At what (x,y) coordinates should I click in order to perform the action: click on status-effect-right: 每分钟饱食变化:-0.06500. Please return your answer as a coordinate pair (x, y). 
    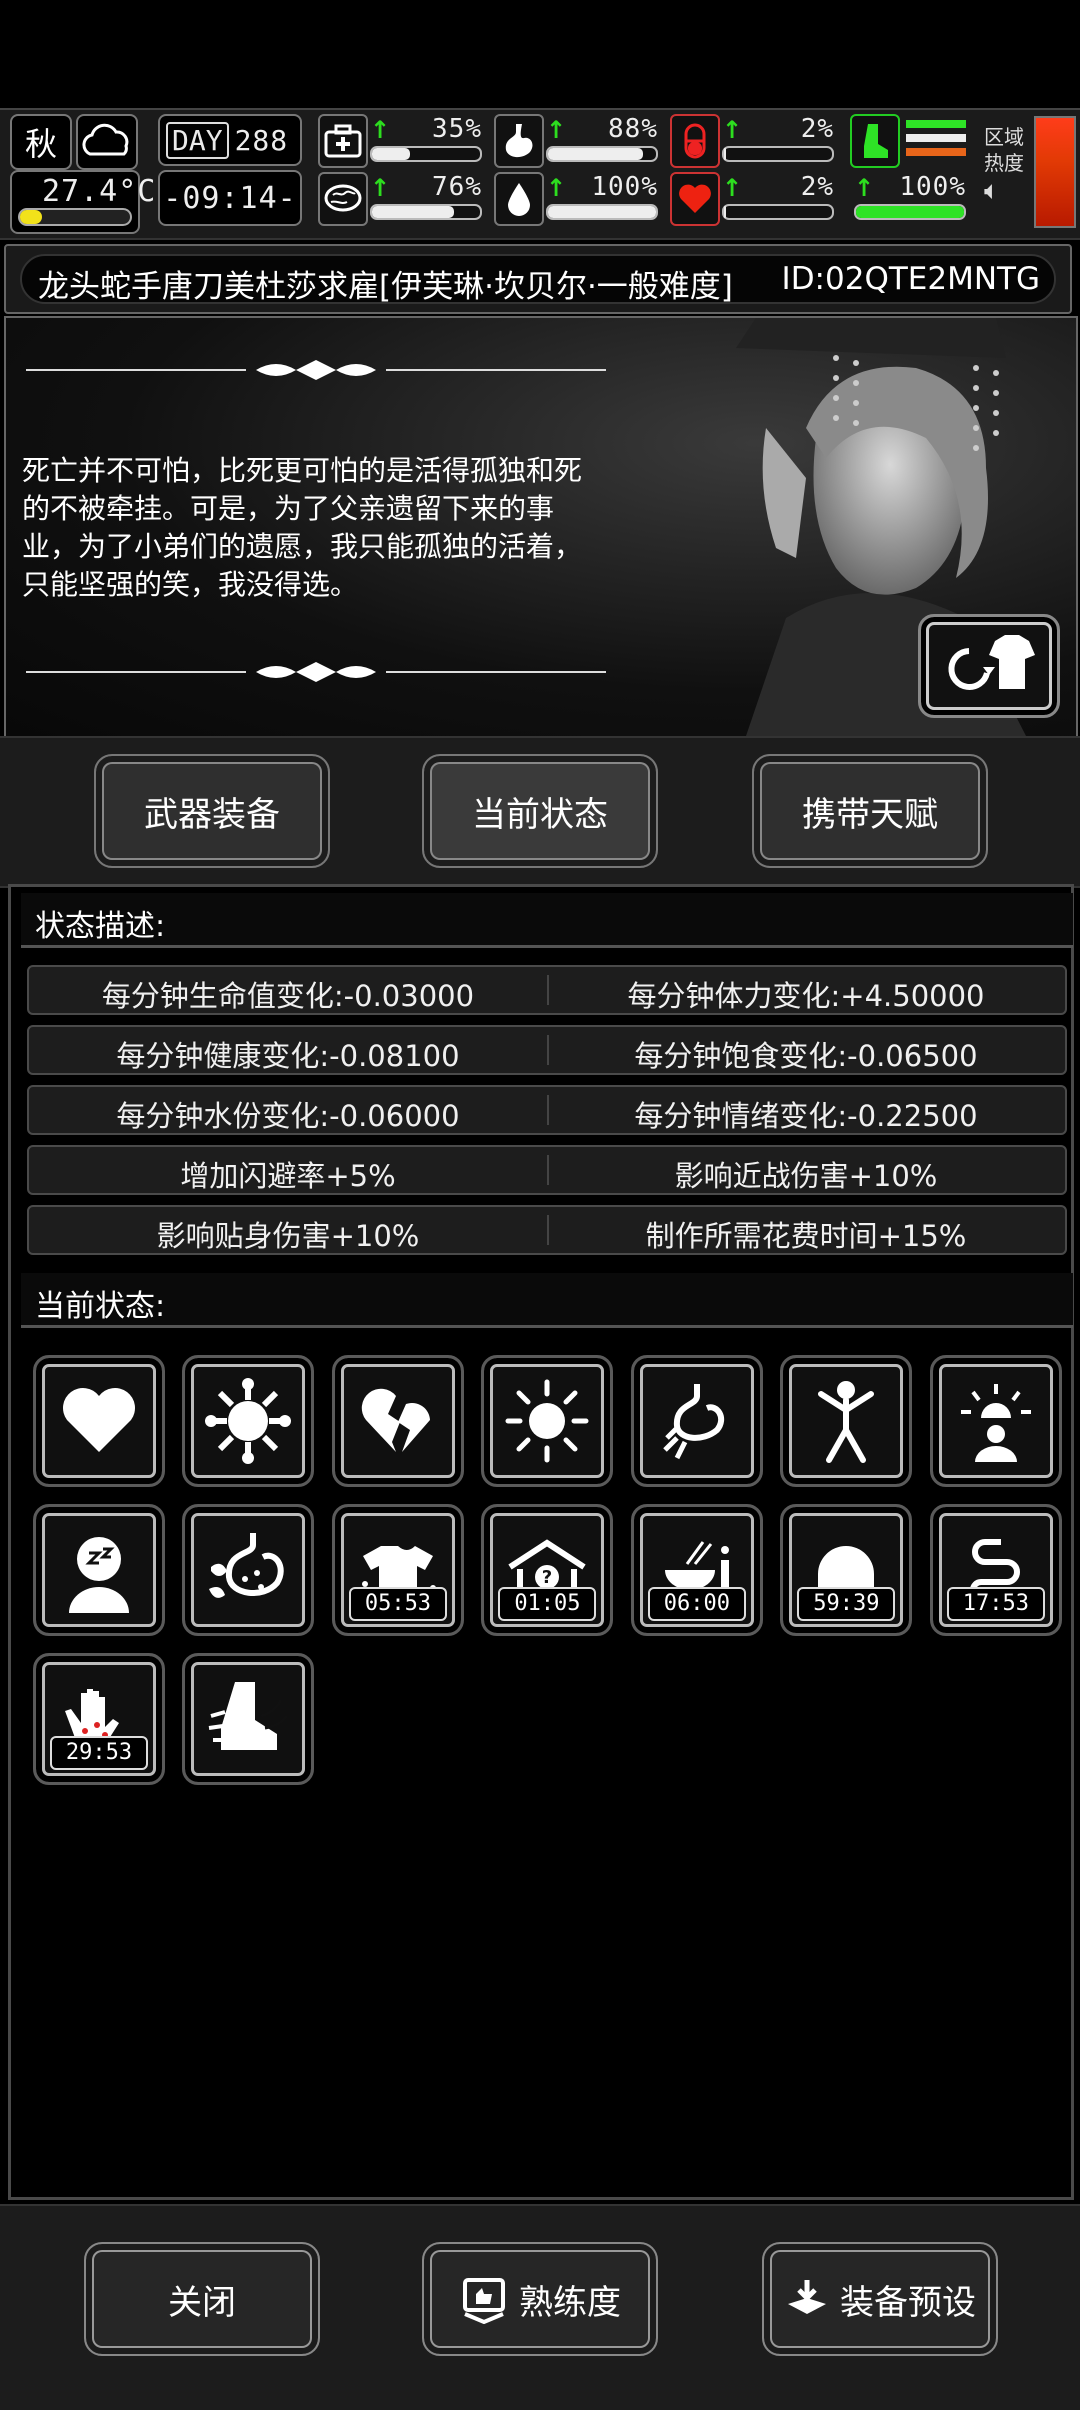
    Looking at the image, I should click on (806, 1056).